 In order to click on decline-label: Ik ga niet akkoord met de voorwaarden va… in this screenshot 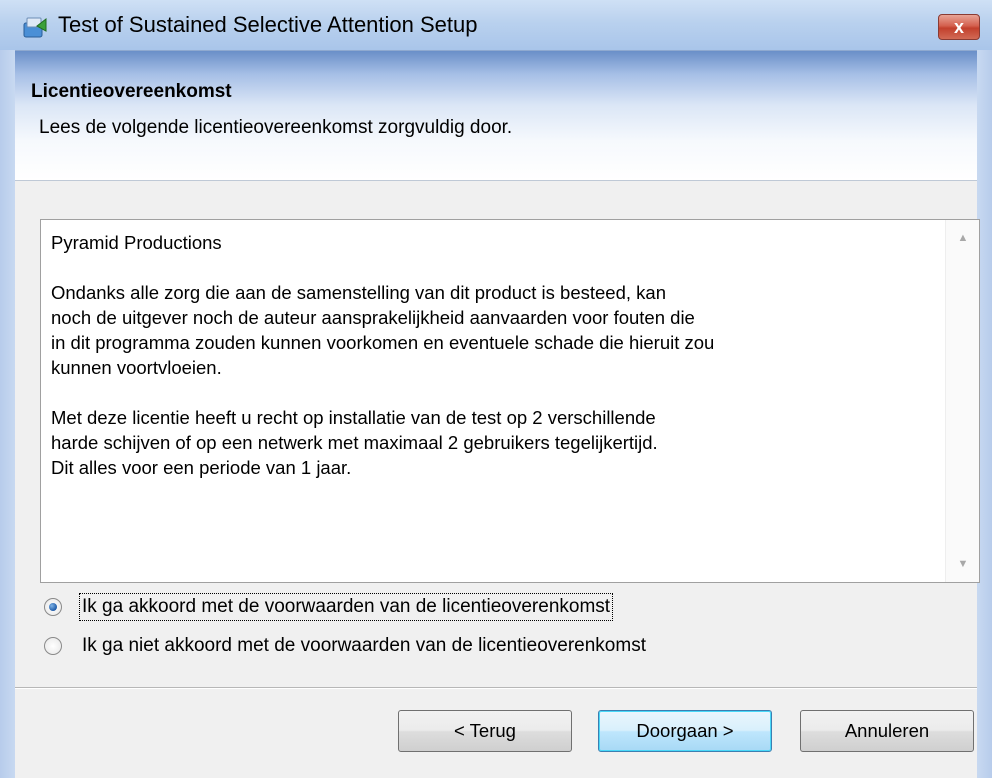, I will do `click(364, 646)`.